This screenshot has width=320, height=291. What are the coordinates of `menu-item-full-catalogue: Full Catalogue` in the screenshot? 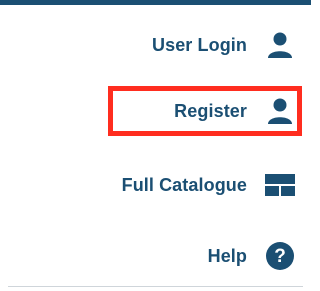 It's located at (208, 185).